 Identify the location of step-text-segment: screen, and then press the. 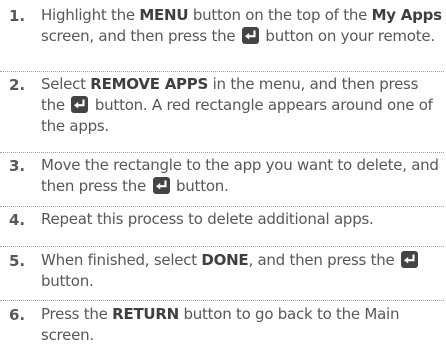
(140, 36).